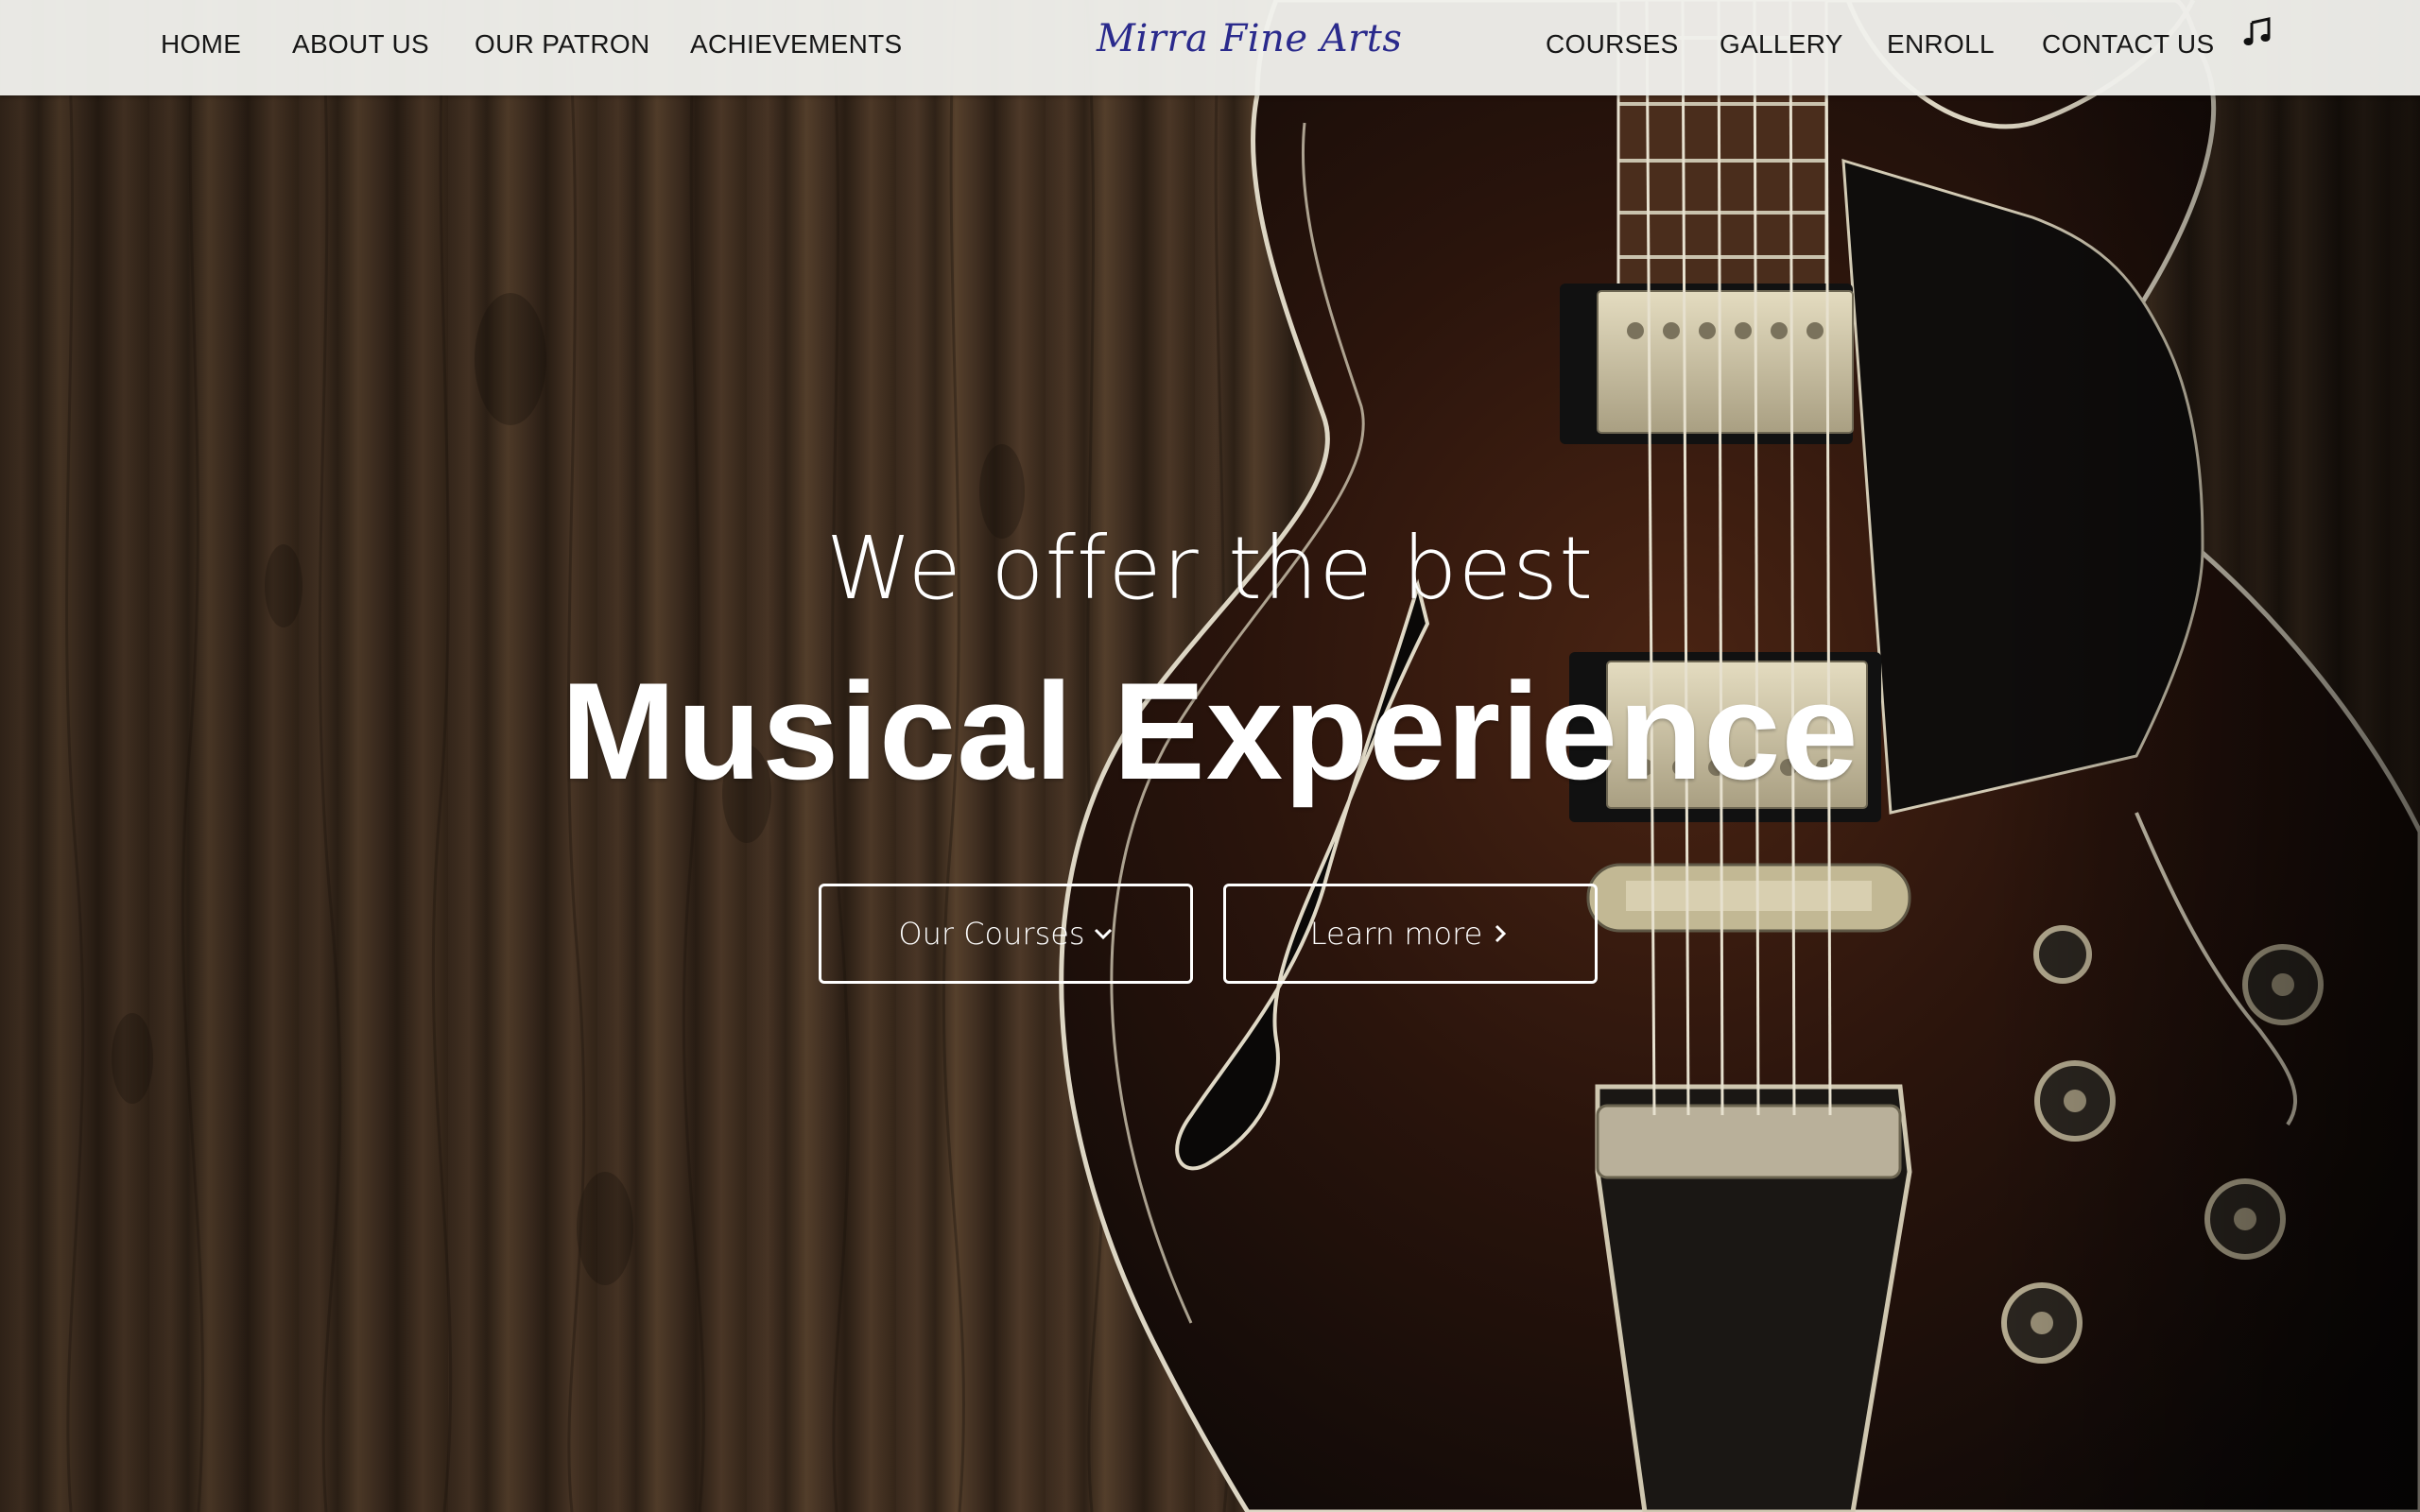 The image size is (2420, 1512). What do you see at coordinates (2128, 44) in the screenshot?
I see `nav-contact-us: CONTACT US` at bounding box center [2128, 44].